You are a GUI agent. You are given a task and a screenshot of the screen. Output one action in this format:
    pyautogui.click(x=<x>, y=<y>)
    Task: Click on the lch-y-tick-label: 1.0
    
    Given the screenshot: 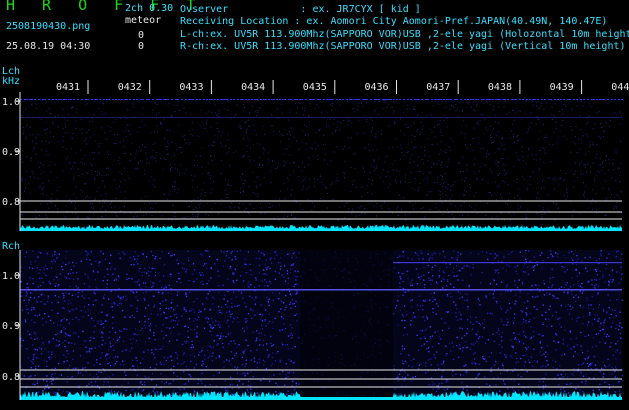 What is the action you would take?
    pyautogui.click(x=11, y=102)
    